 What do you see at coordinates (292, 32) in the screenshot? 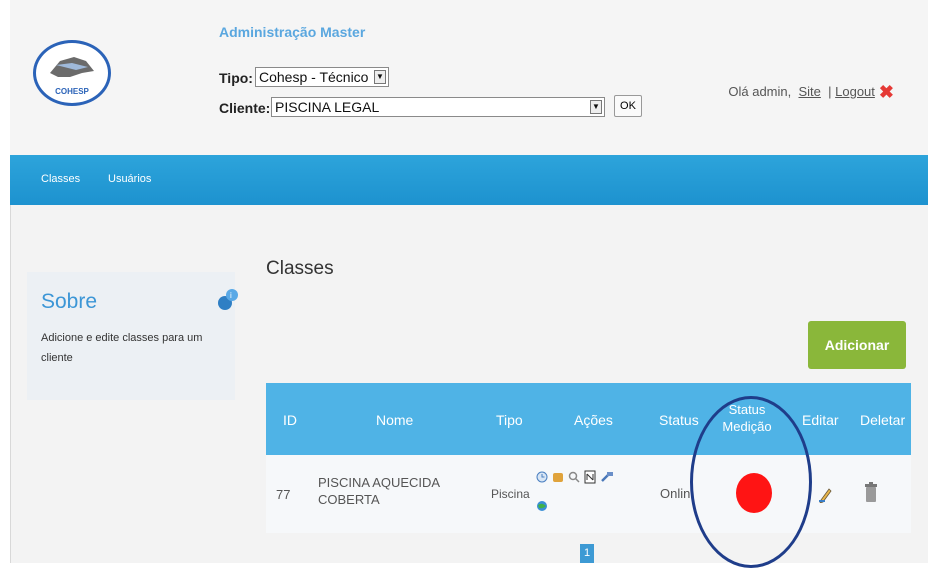
I see `admin-title: Administração Master` at bounding box center [292, 32].